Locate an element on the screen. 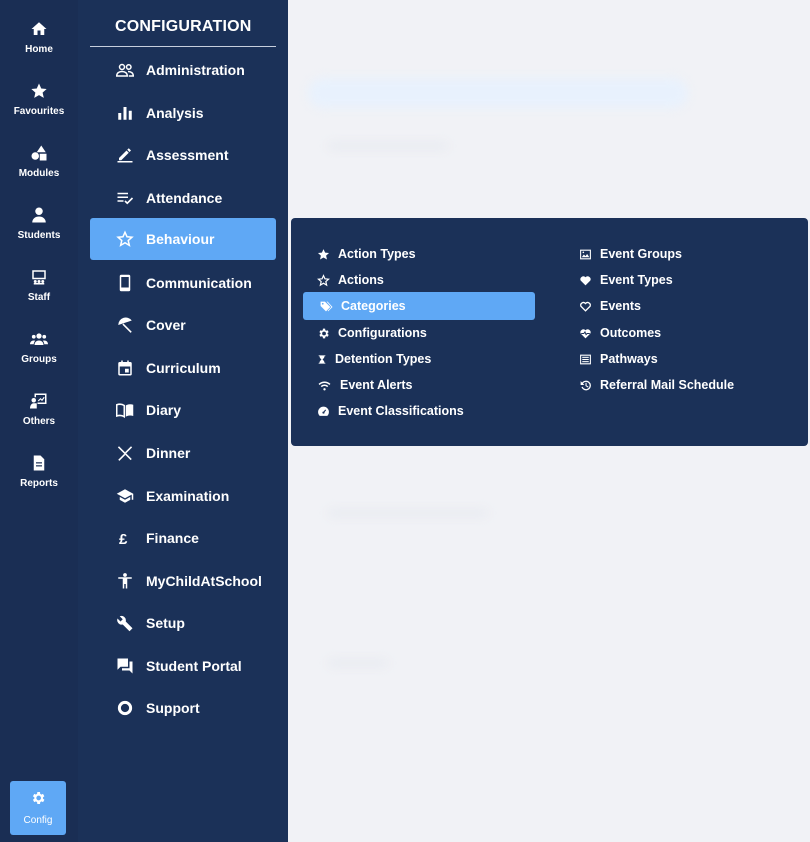  rail-label: Groups is located at coordinates (39, 359).